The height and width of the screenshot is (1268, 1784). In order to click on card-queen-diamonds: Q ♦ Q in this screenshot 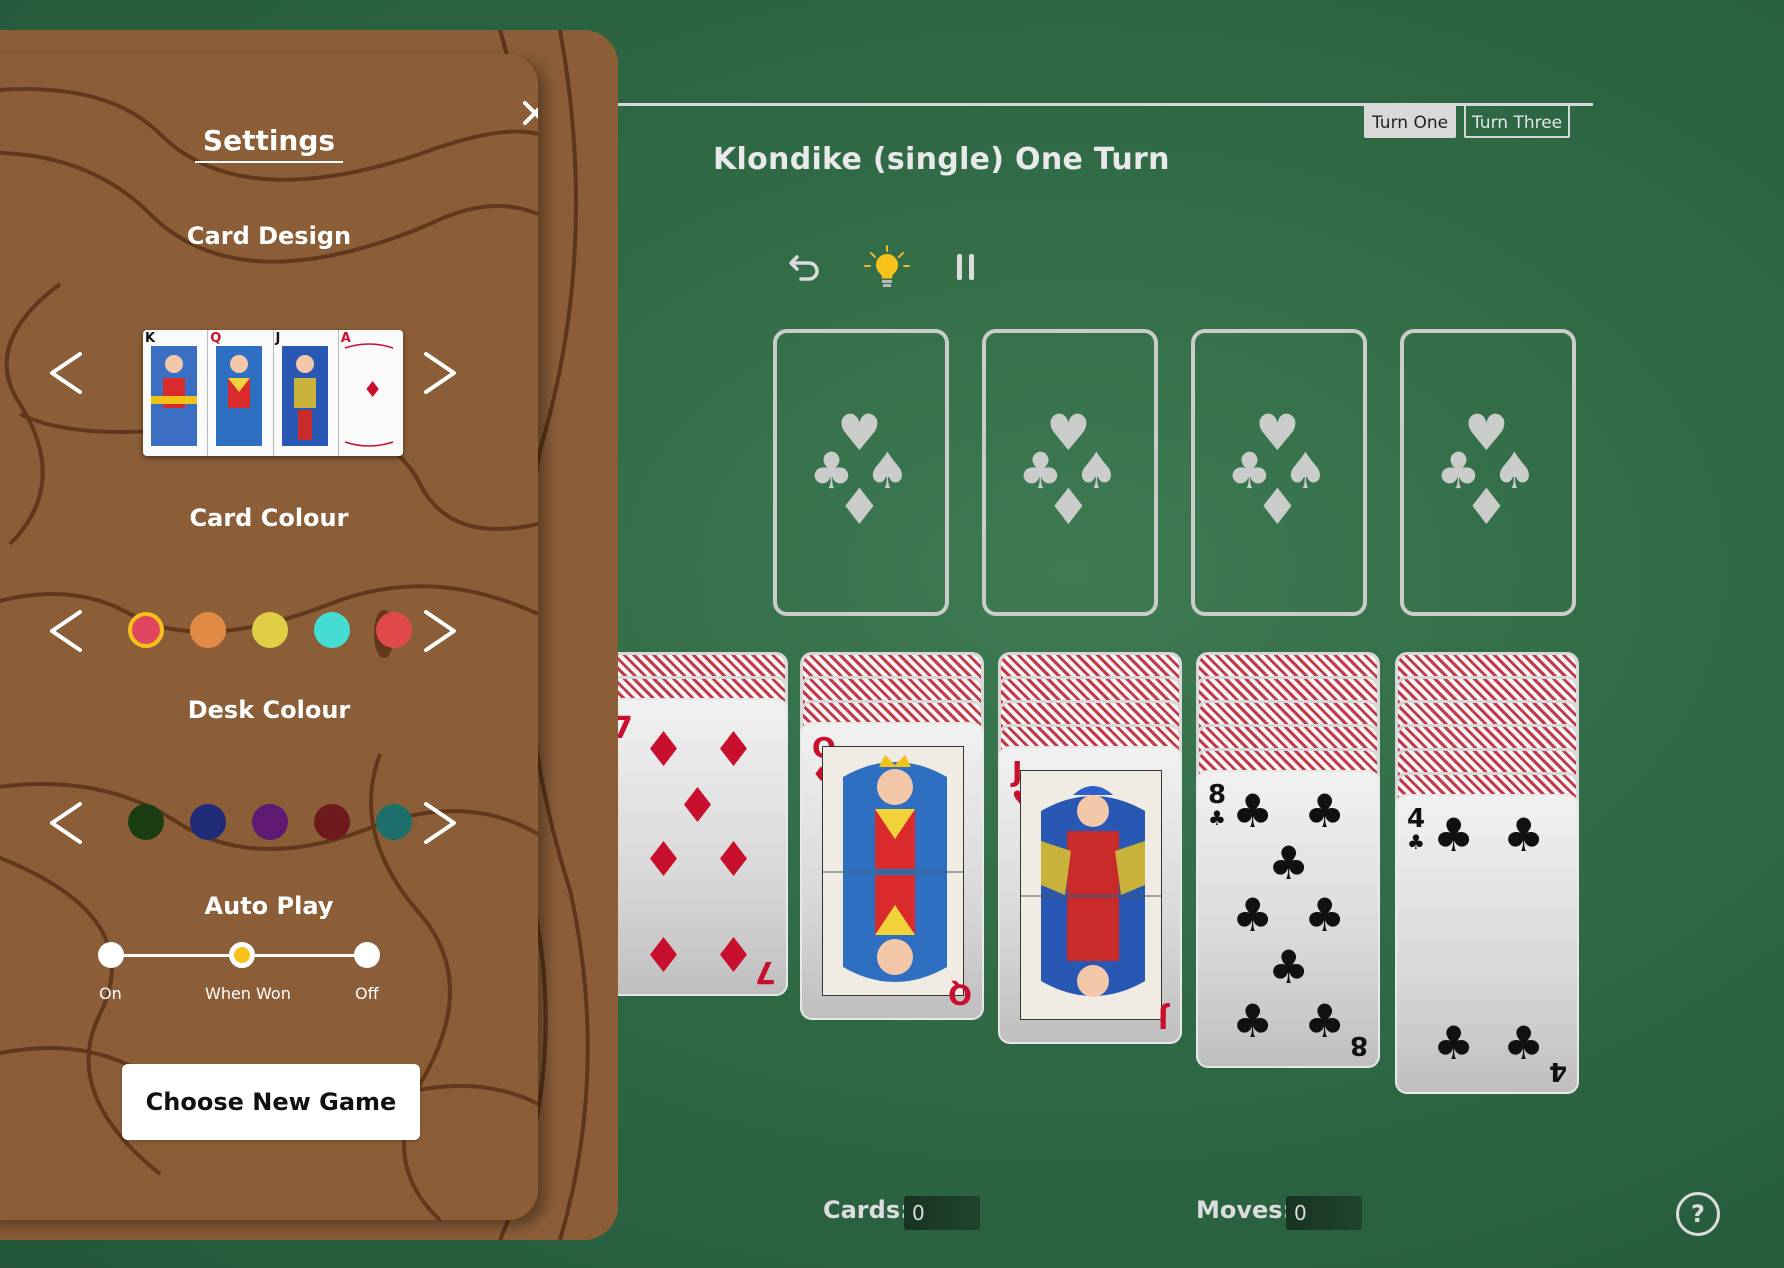, I will do `click(892, 871)`.